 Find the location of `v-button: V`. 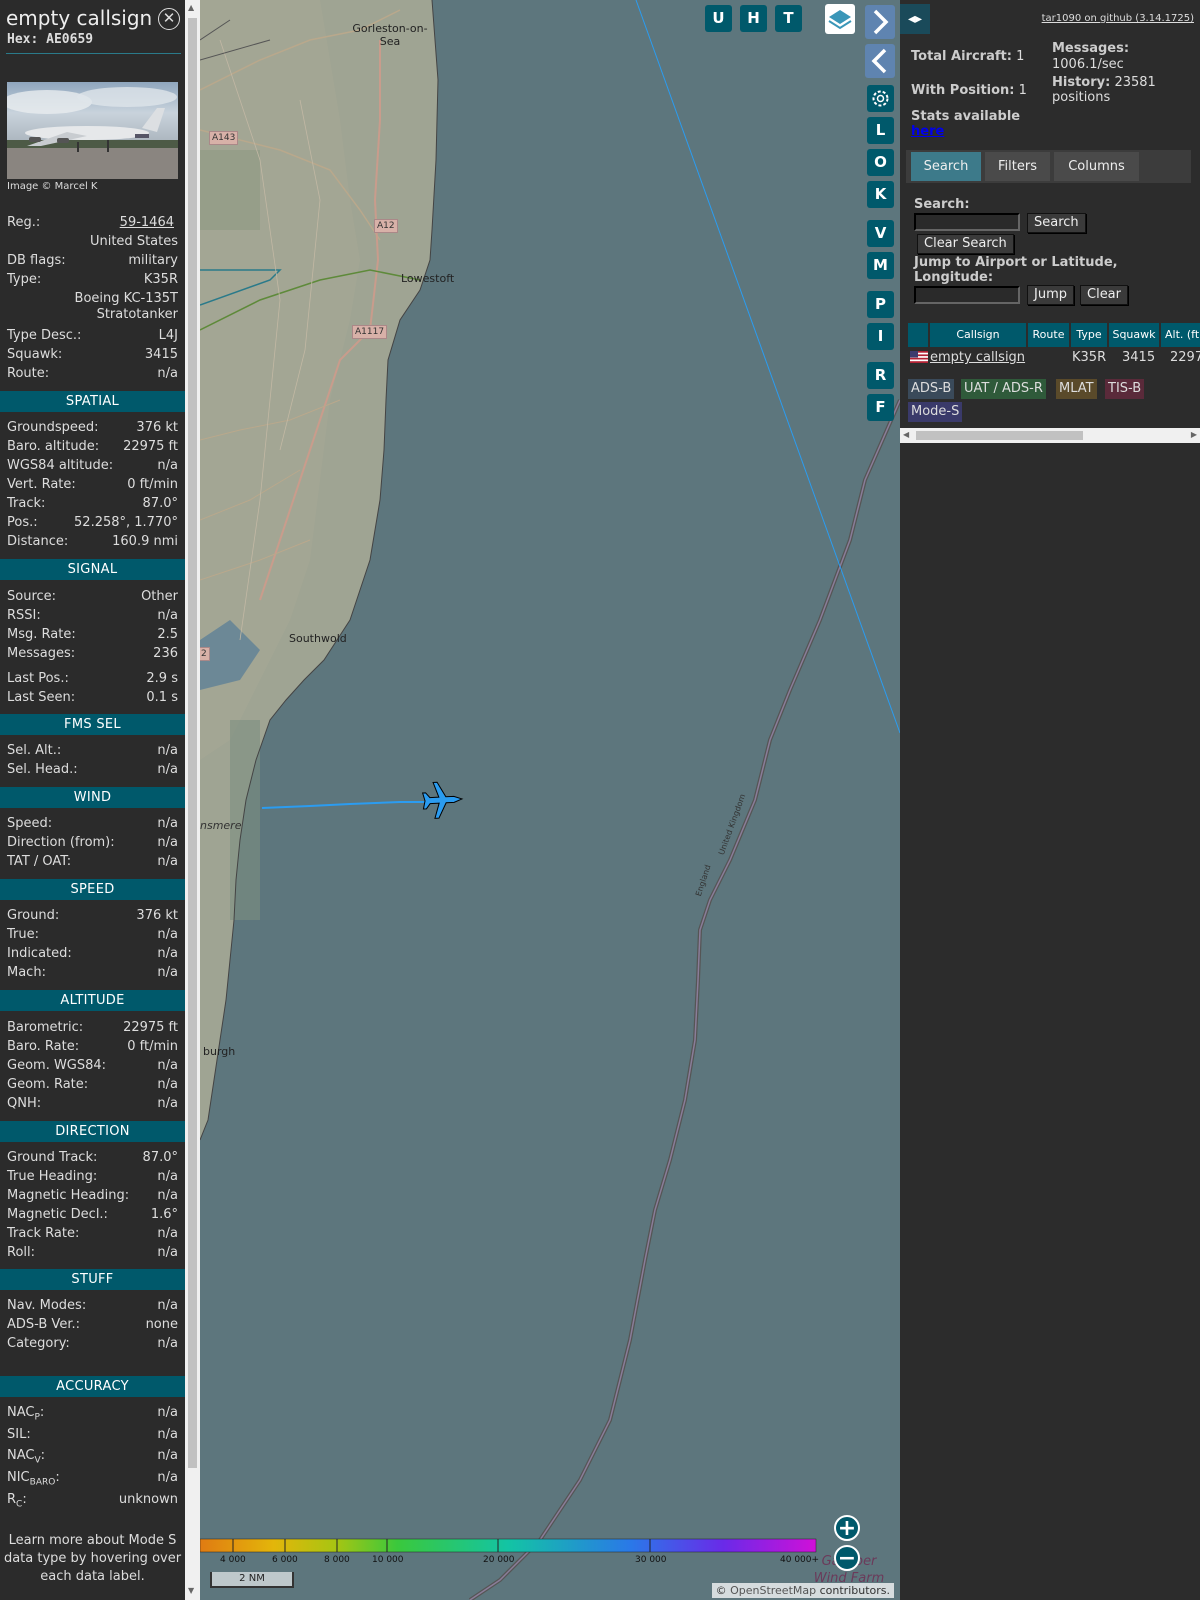

v-button: V is located at coordinates (880, 233).